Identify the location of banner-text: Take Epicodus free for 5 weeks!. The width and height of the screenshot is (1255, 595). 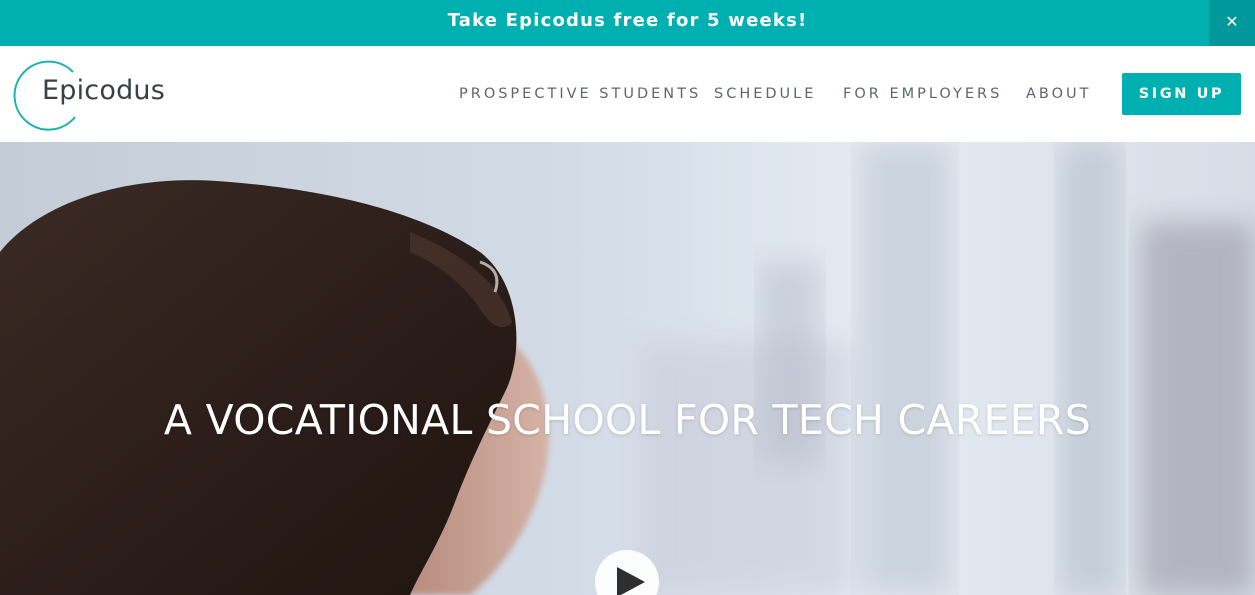
(627, 23).